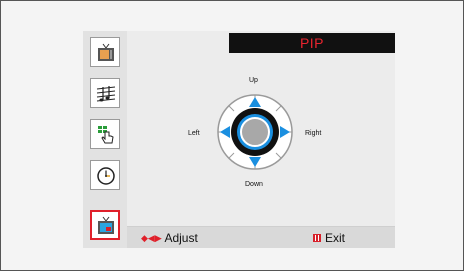 This screenshot has height=271, width=464. Describe the element at coordinates (194, 133) in the screenshot. I see `left-label: Left` at that location.